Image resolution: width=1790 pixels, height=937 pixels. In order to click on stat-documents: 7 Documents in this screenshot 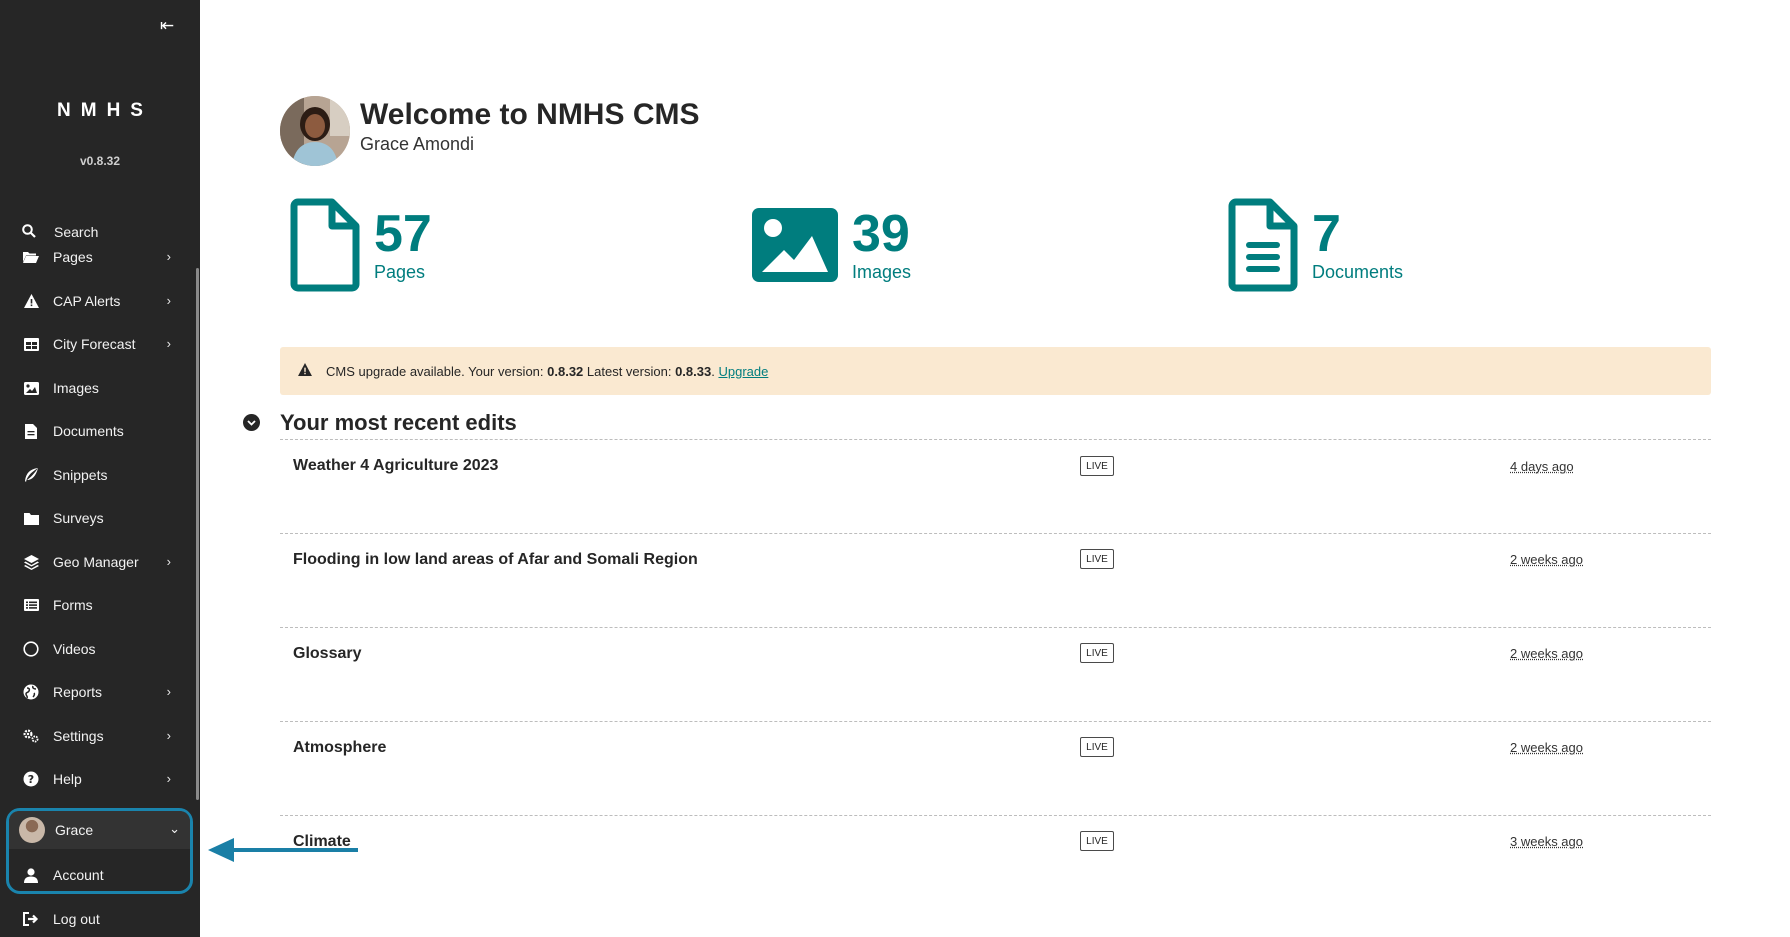, I will do `click(1315, 246)`.